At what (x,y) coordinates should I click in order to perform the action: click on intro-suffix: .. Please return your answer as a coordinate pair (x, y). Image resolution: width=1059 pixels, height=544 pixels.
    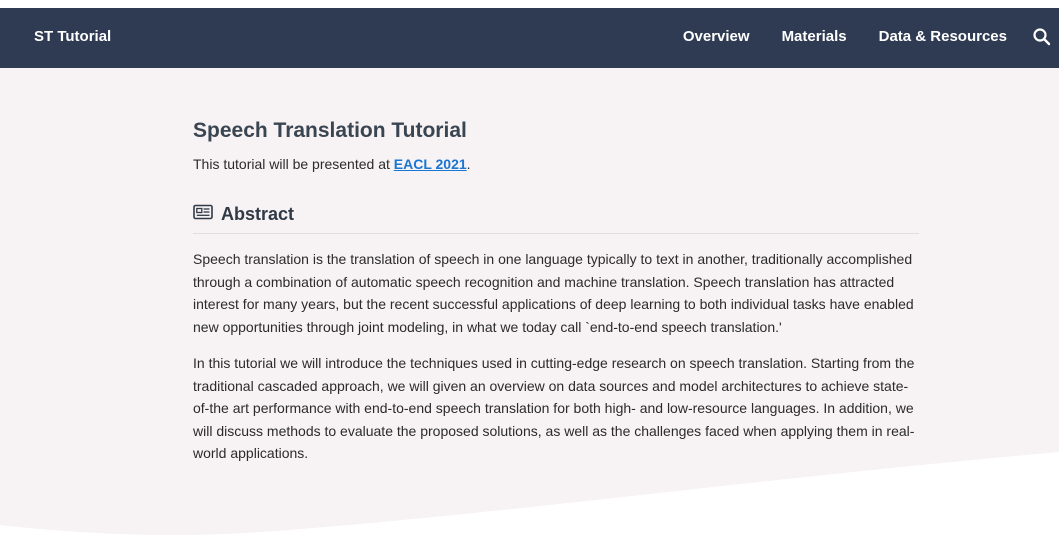
    Looking at the image, I should click on (468, 164).